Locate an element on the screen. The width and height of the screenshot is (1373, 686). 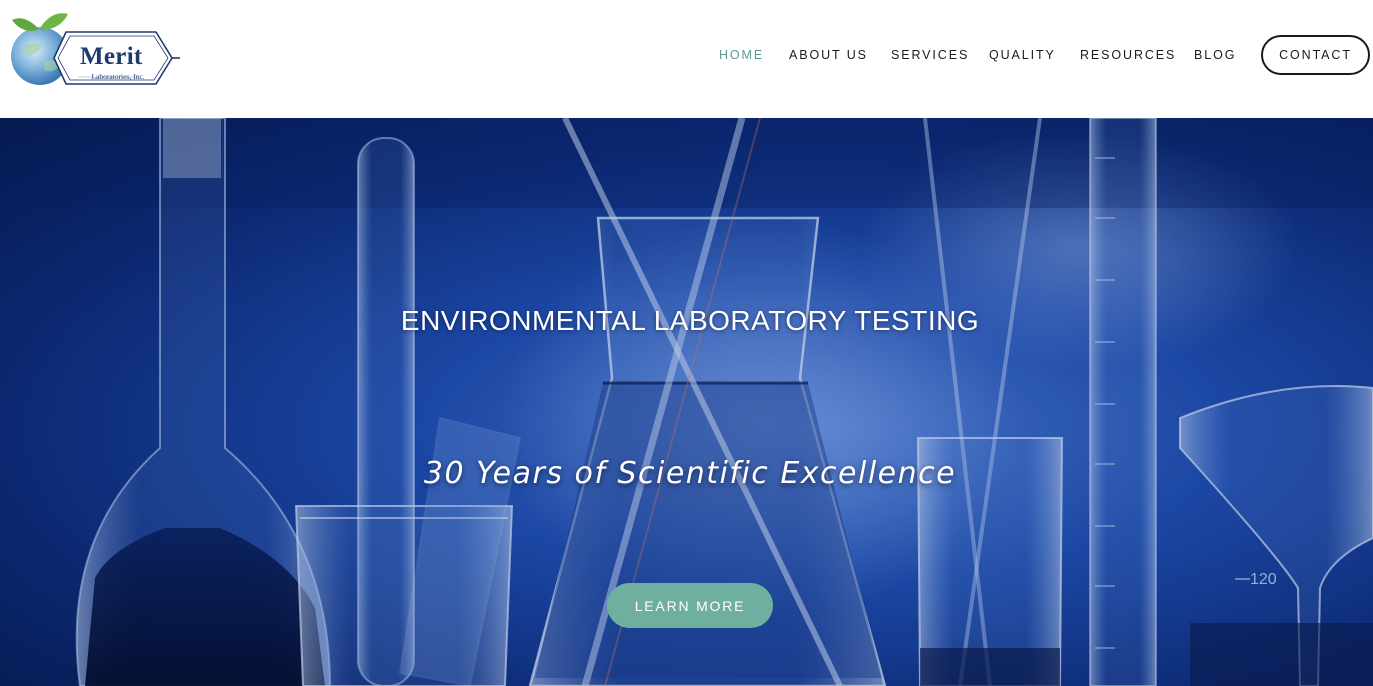
learn-more-button: LEARN MORE is located at coordinates (690, 605).